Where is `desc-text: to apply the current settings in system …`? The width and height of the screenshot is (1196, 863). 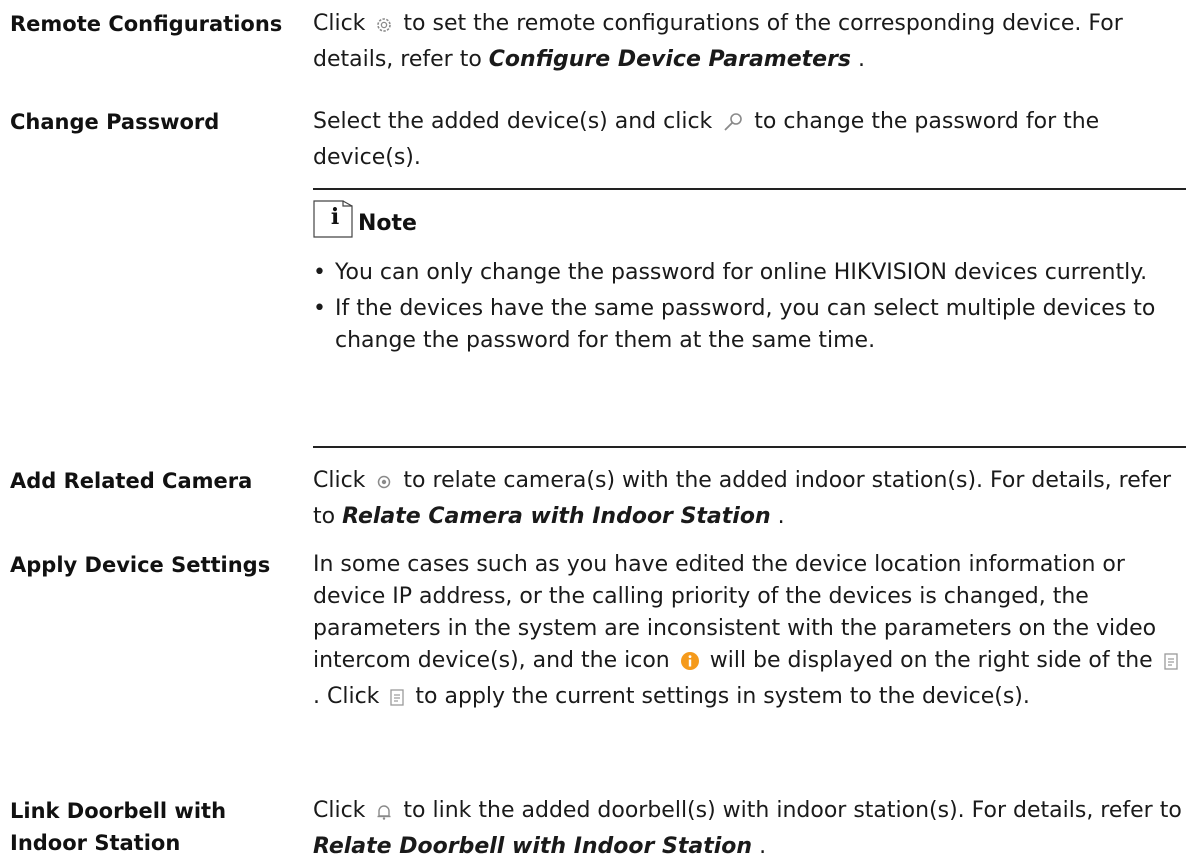 desc-text: to apply the current settings in system … is located at coordinates (722, 696).